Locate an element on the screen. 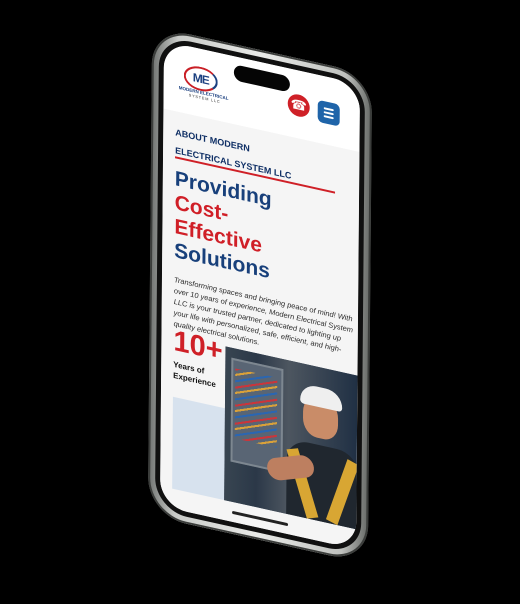 The height and width of the screenshot is (604, 520). call-button: ☎ is located at coordinates (298, 105).